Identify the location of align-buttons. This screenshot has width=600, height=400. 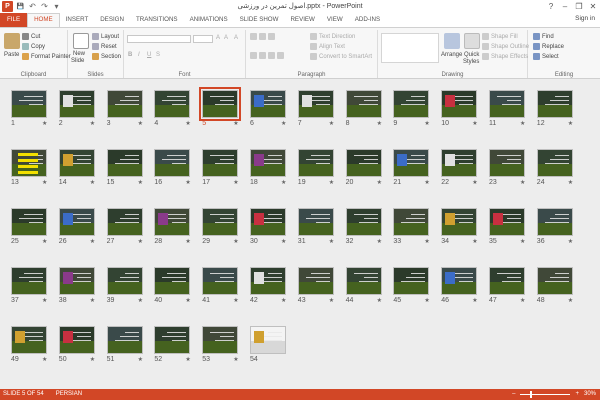
(267, 55).